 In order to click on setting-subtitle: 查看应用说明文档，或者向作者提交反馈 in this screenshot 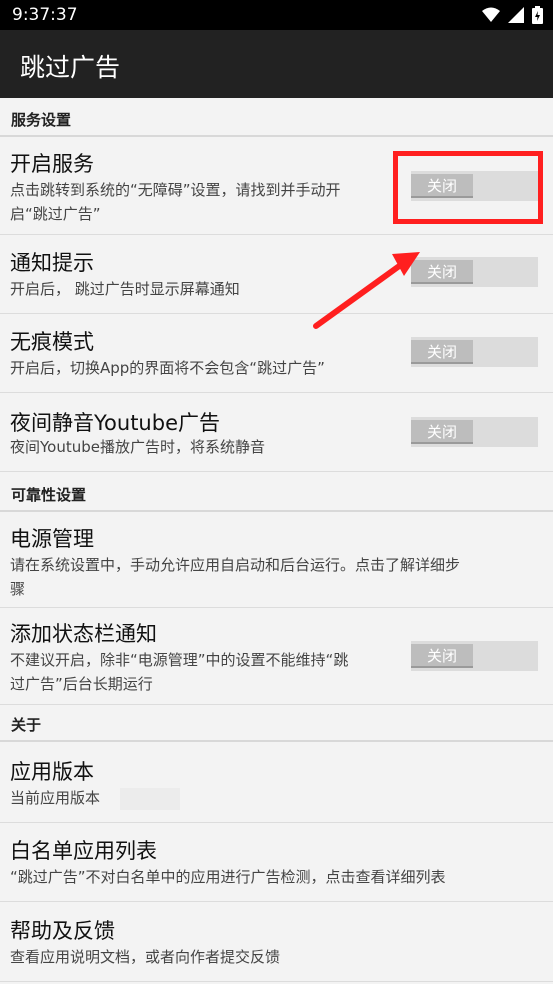, I will do `click(145, 957)`.